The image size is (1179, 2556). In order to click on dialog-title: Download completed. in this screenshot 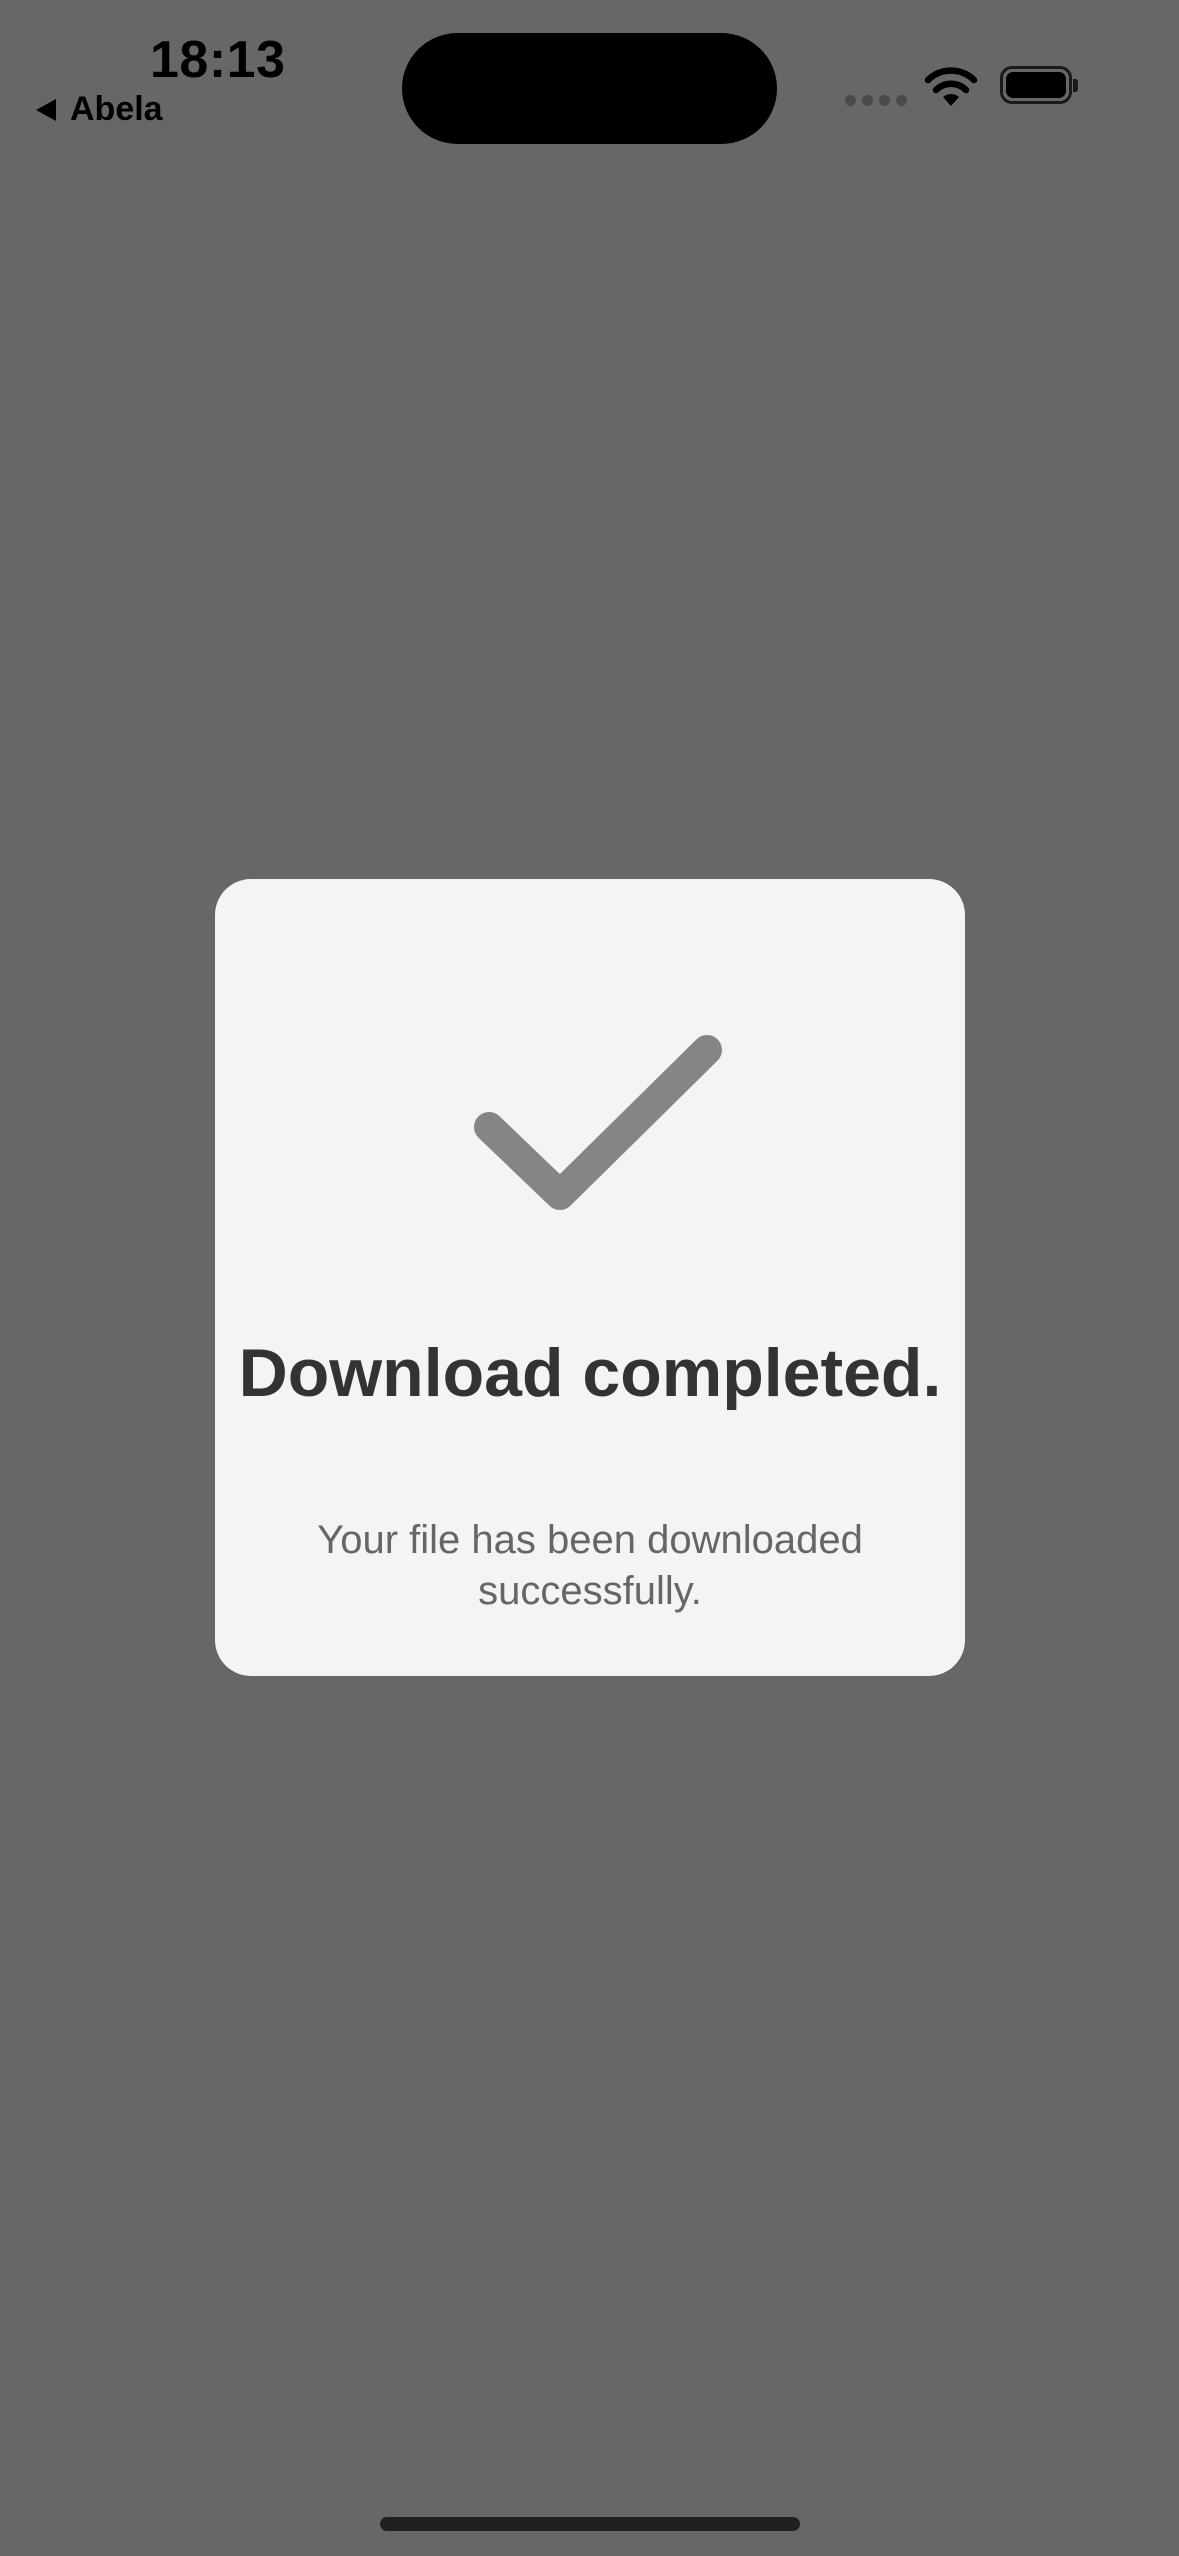, I will do `click(590, 1373)`.